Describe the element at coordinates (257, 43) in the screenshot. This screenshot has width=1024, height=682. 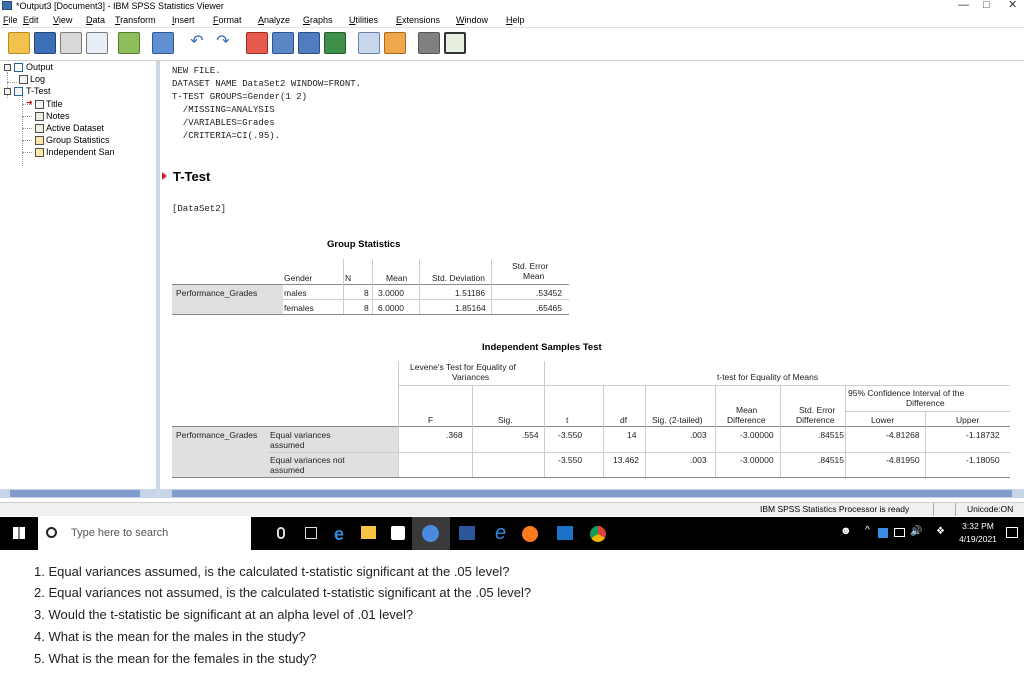
I see `goto-data-icon` at that location.